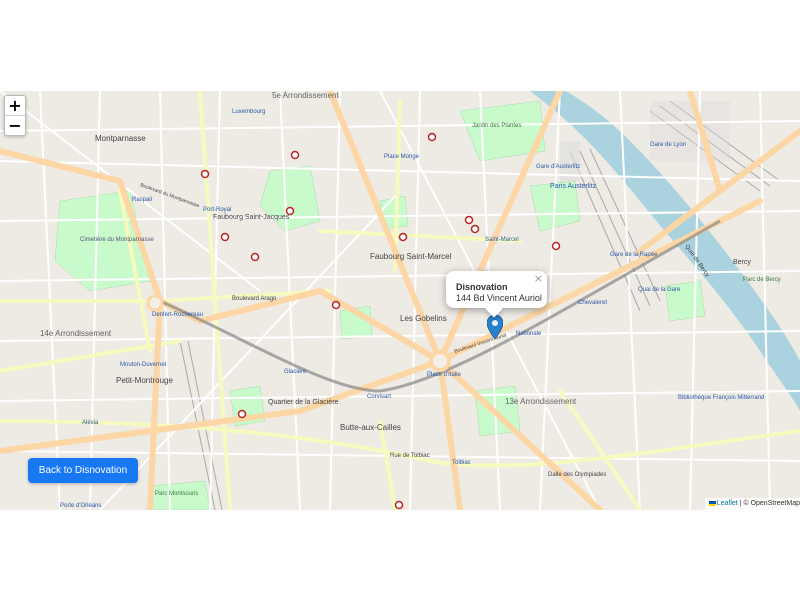  I want to click on label-boulevard-arago: Boulevard Arago, so click(254, 299).